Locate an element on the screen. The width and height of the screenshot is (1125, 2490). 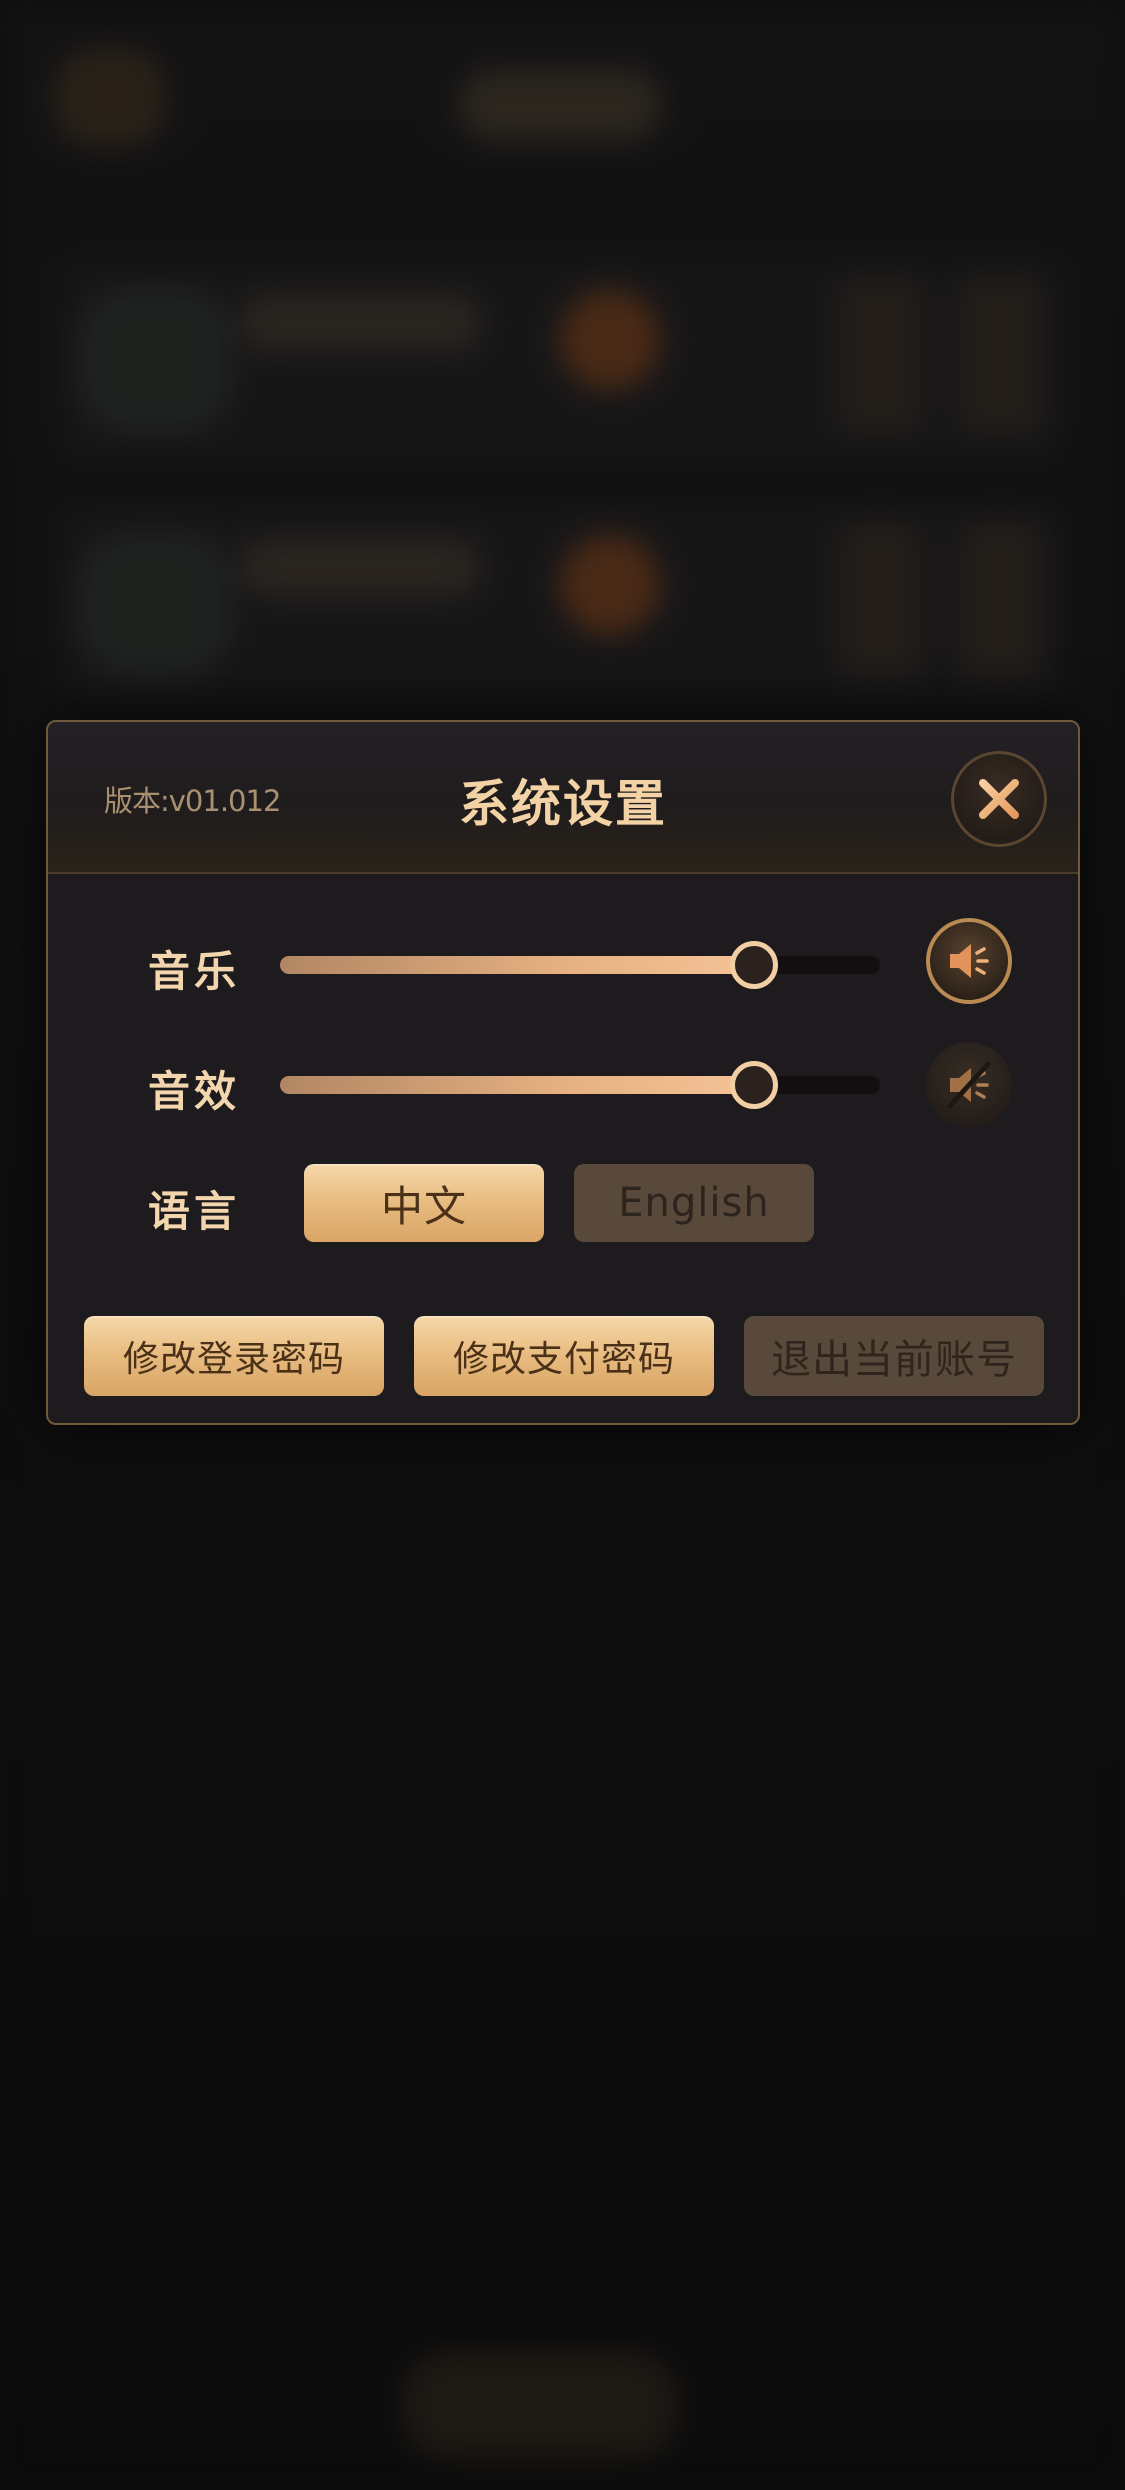
close-button is located at coordinates (999, 799).